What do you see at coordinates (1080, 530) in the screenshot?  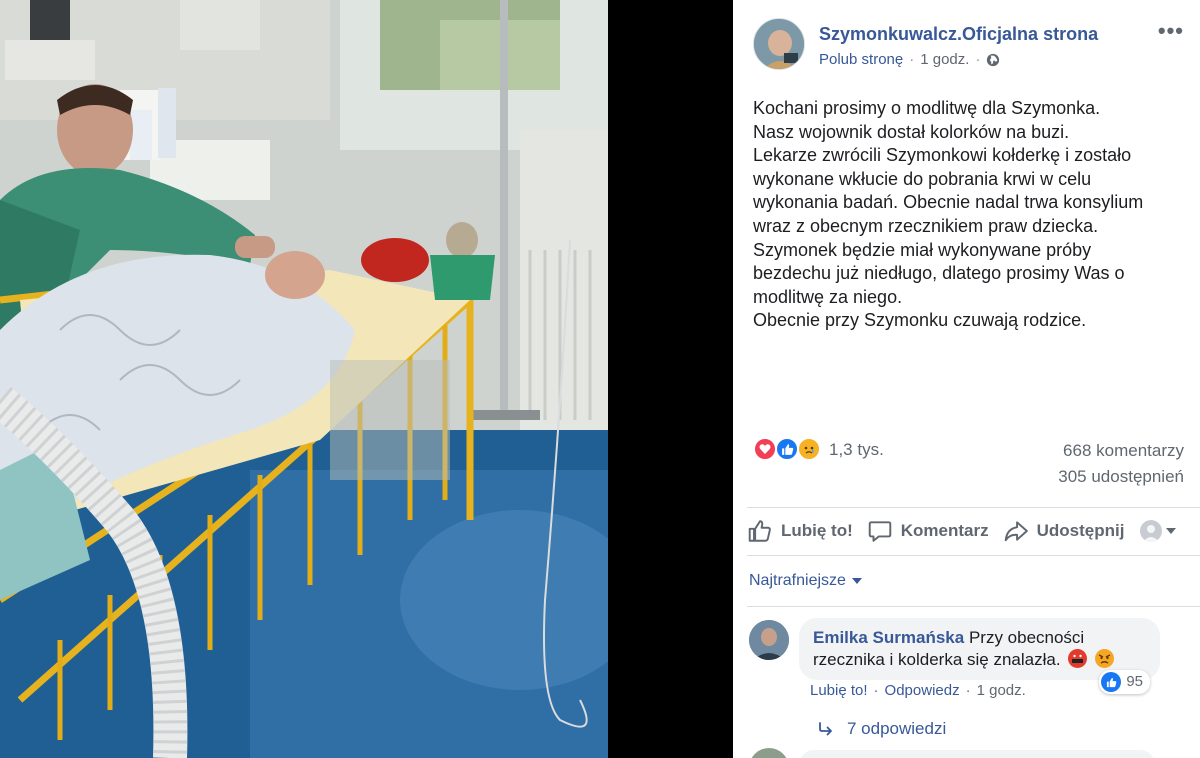 I see `share-button-label: Udostępnij` at bounding box center [1080, 530].